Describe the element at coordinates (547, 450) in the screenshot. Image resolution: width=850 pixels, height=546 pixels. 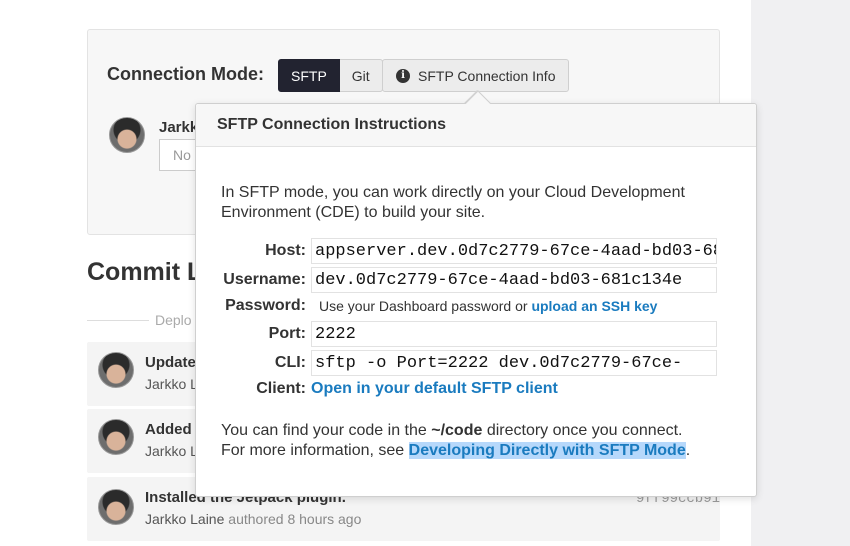
I see `sftp-mode-docs-link: Developing Directly with SFTP Mode` at that location.